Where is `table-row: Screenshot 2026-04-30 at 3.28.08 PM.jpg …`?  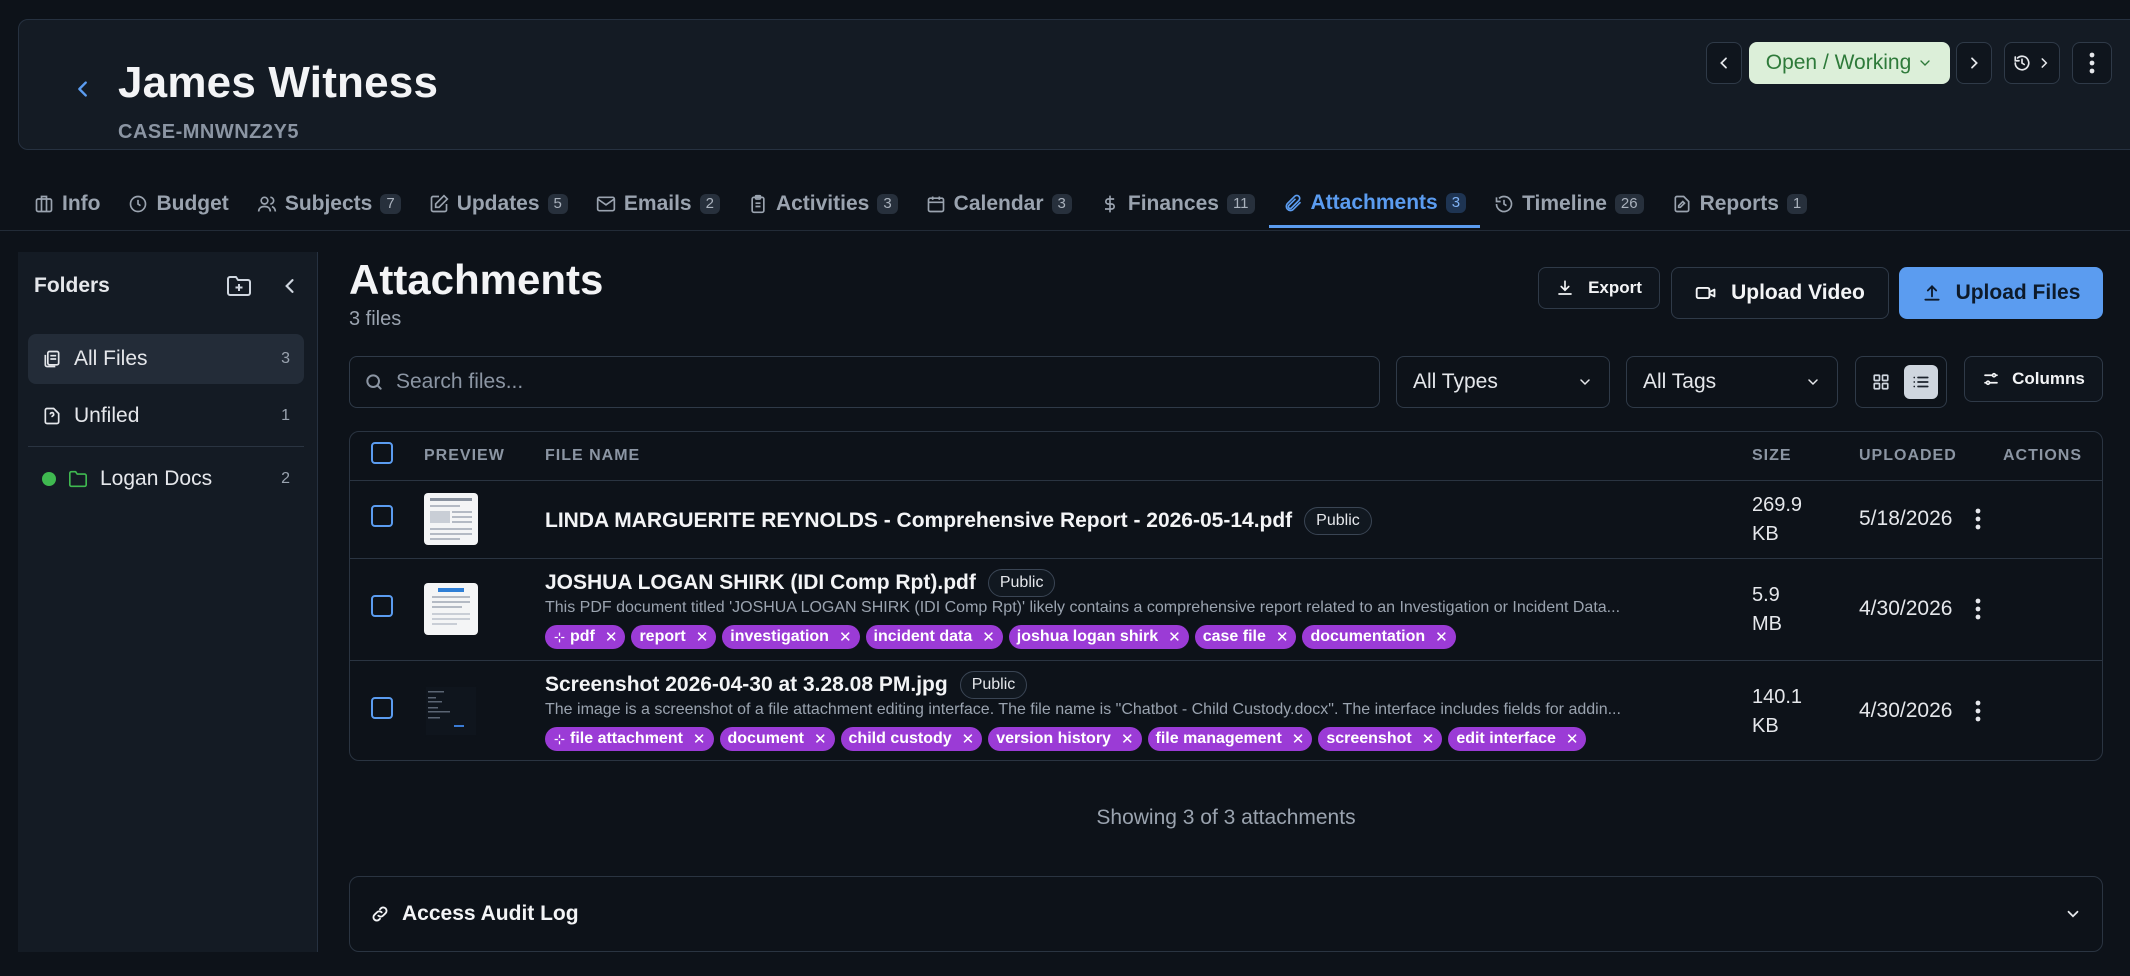
table-row: Screenshot 2026-04-30 at 3.28.08 PM.jpg … is located at coordinates (1226, 710).